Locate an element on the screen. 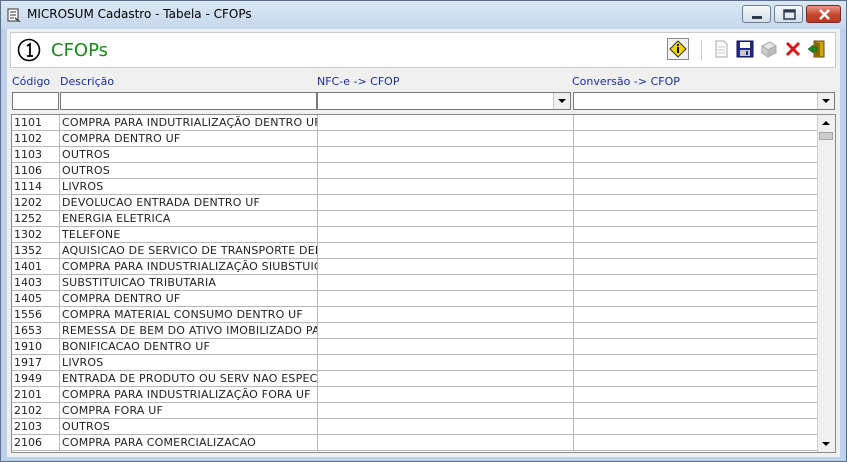  filter-conversao-cfop-select is located at coordinates (704, 101).